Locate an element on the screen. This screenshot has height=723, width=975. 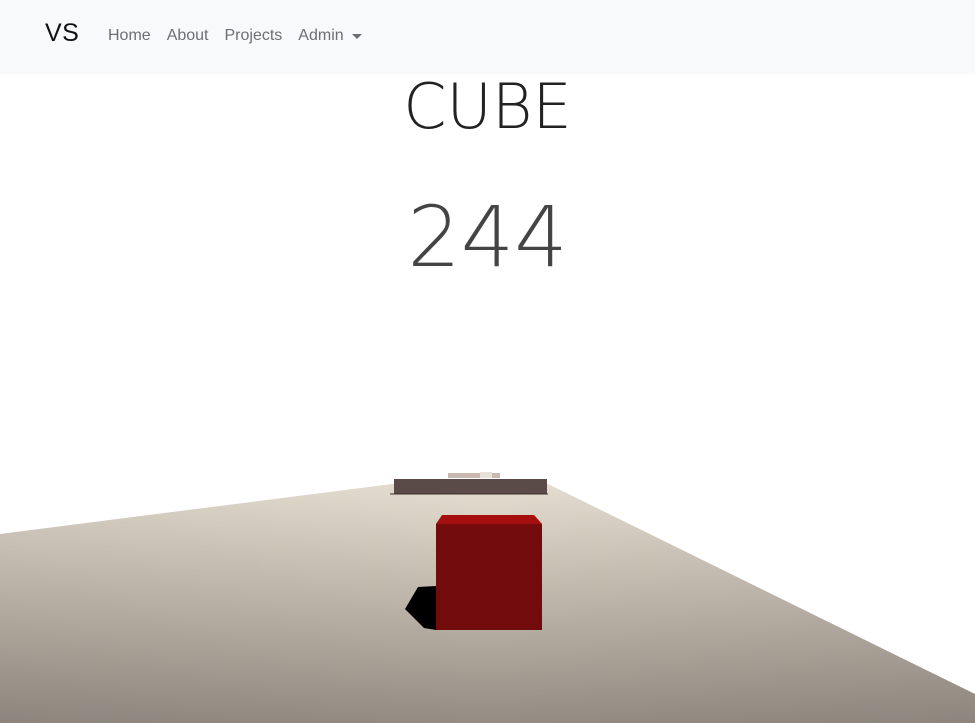
nav-item-admin-dropdown: Admin is located at coordinates (329, 36).